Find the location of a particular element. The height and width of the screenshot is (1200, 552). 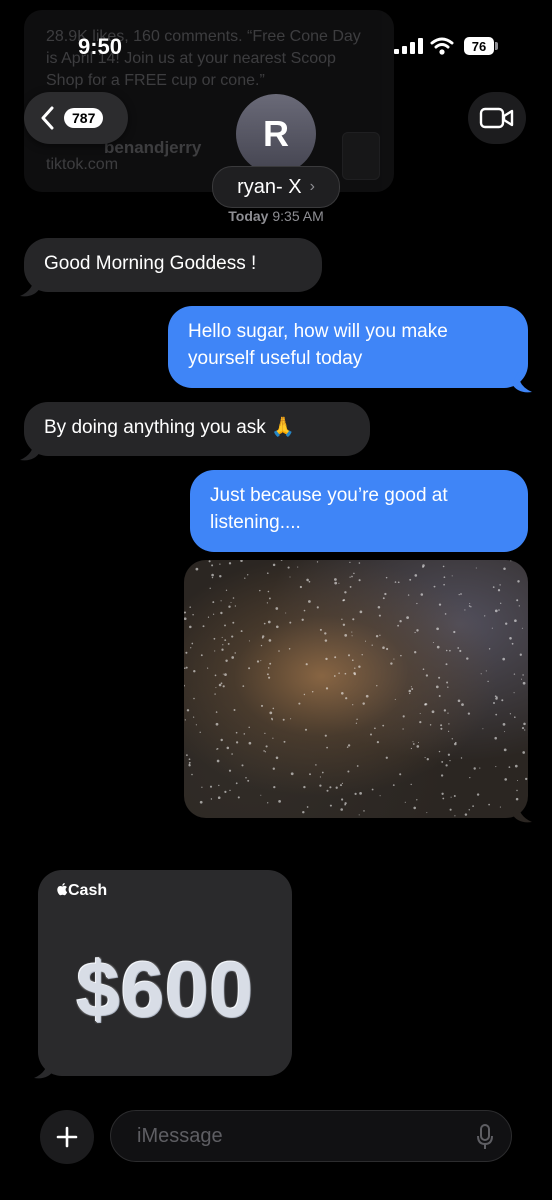

message-input: iMessage is located at coordinates (311, 1136).